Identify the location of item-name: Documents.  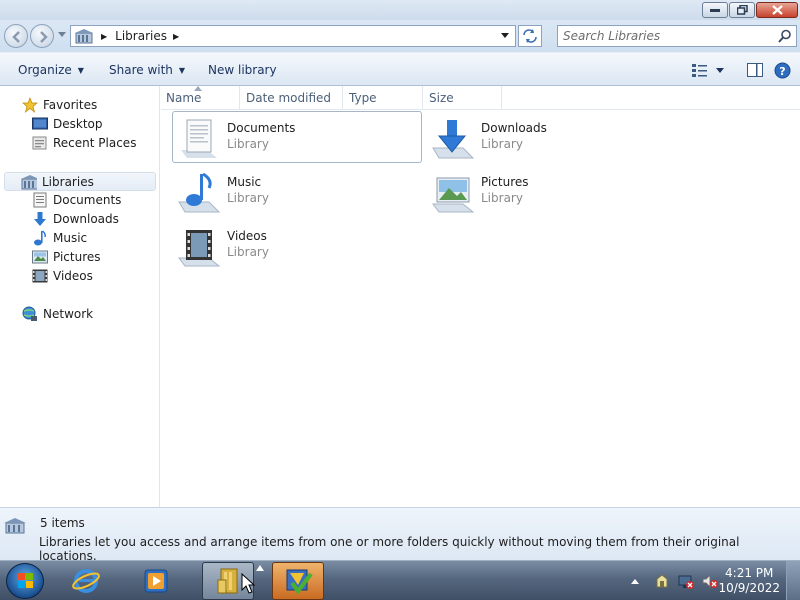
(261, 128).